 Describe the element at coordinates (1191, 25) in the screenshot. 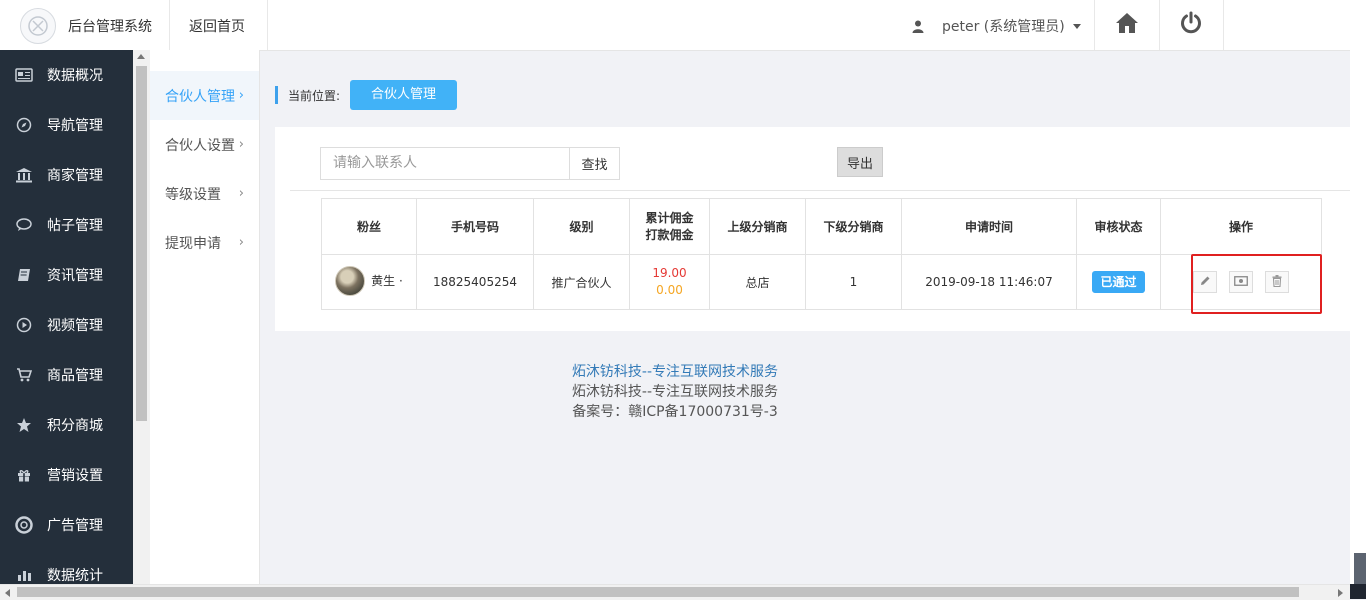

I see `logout-button` at that location.